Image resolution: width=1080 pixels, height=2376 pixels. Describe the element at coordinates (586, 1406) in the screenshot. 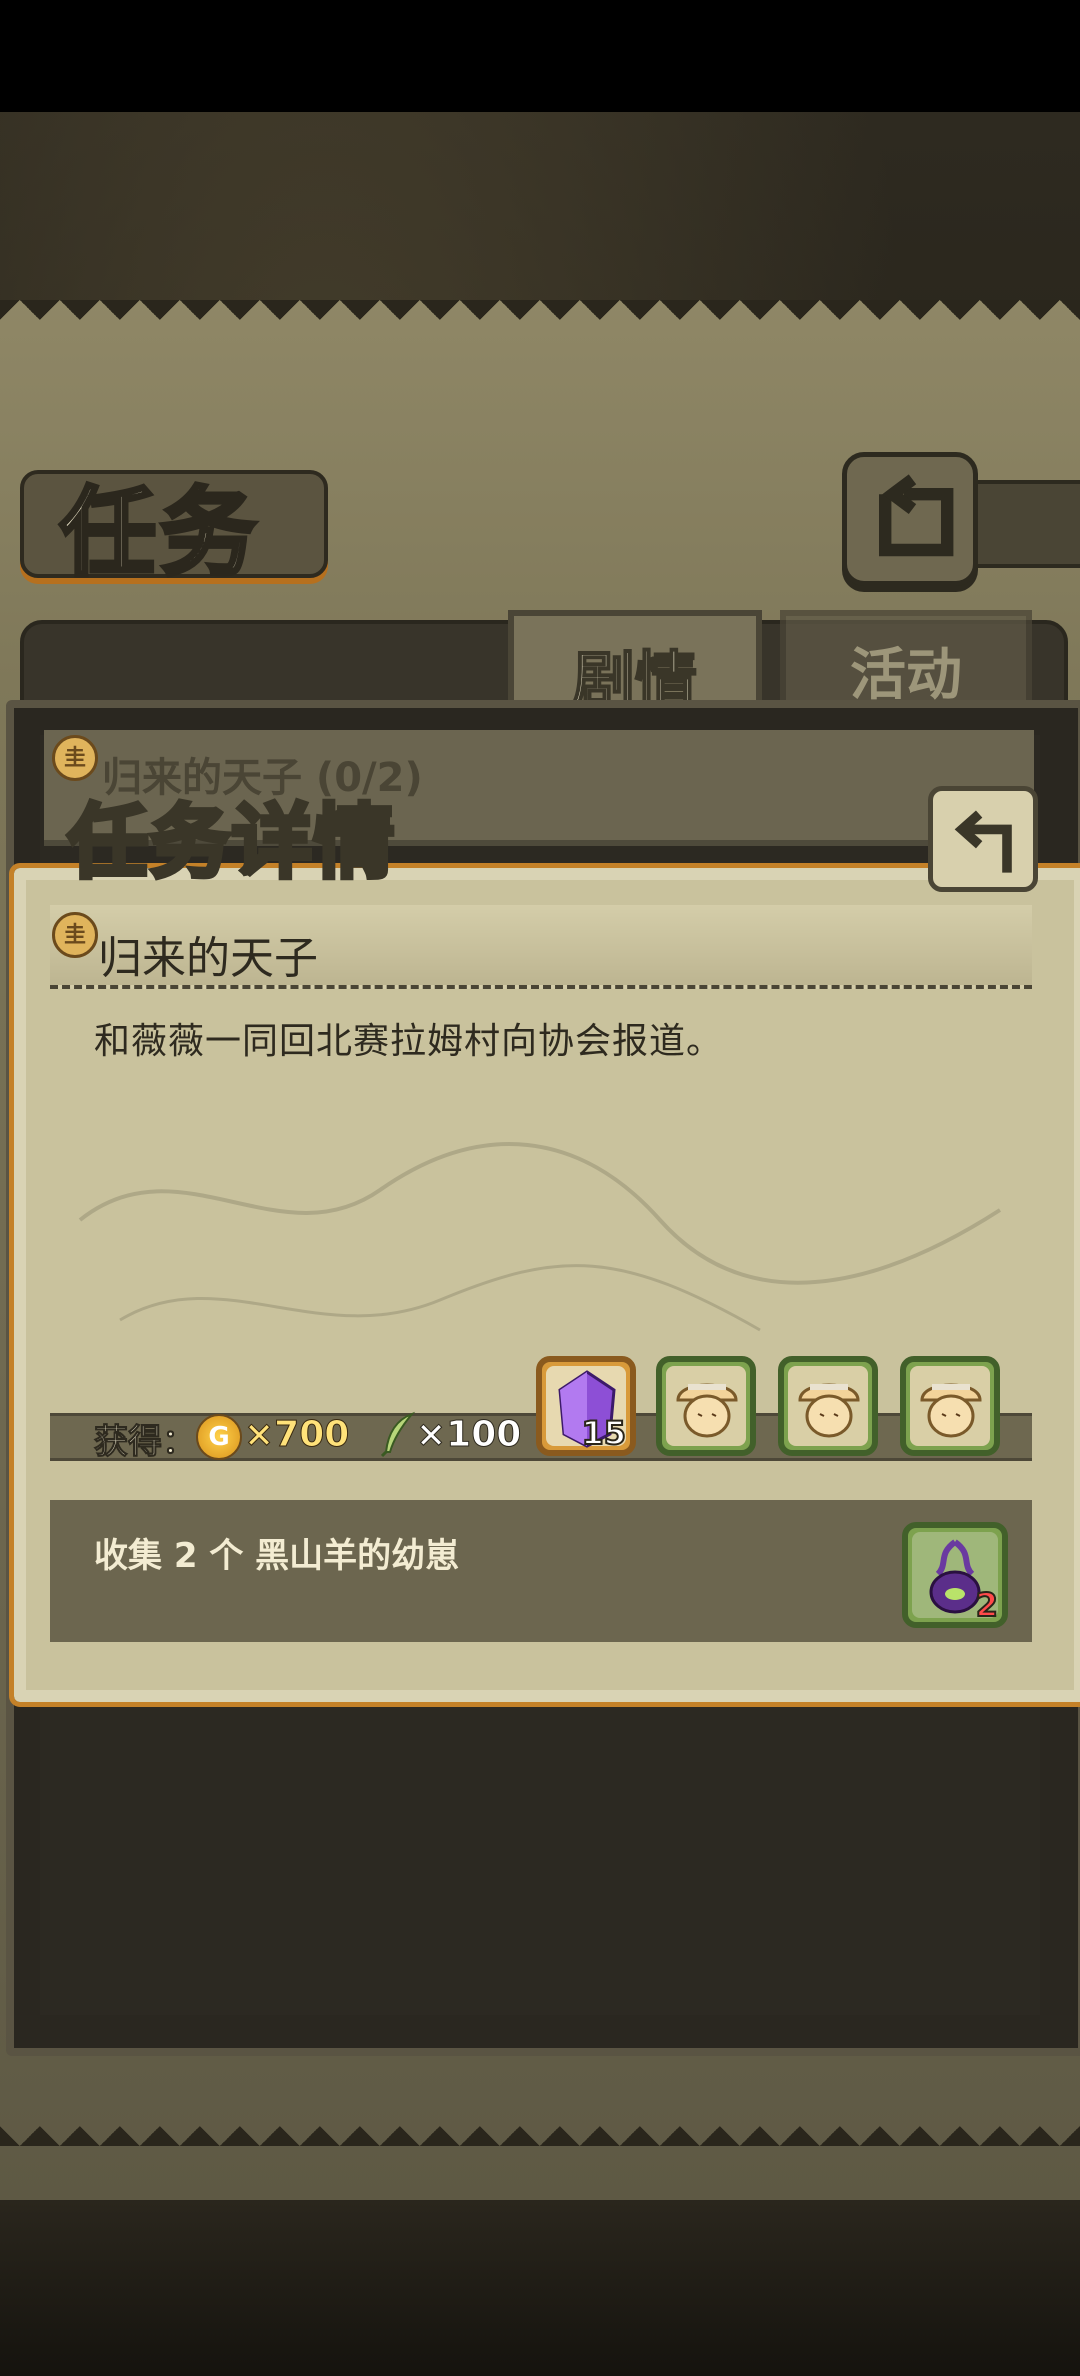

I see `reward-item-crystal: 15` at that location.